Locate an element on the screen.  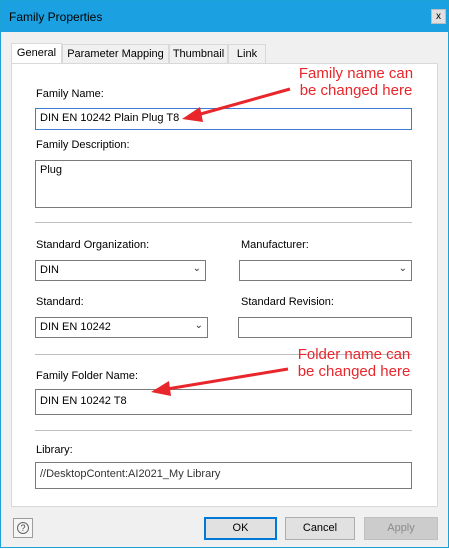
family-name-field: DIN EN 10242 Plain Plug T8 is located at coordinates (223, 119).